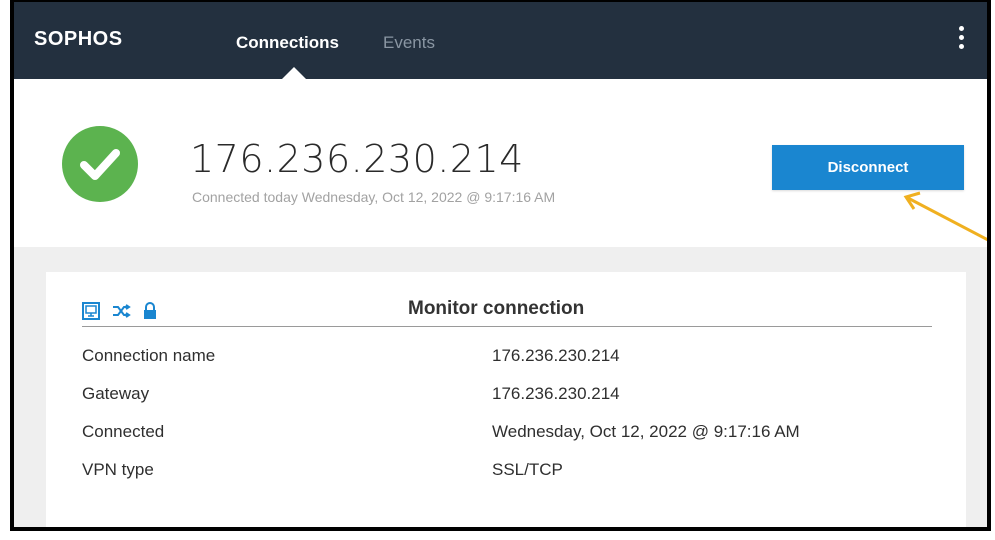  Describe the element at coordinates (150, 311) in the screenshot. I see `lock-icon` at that location.